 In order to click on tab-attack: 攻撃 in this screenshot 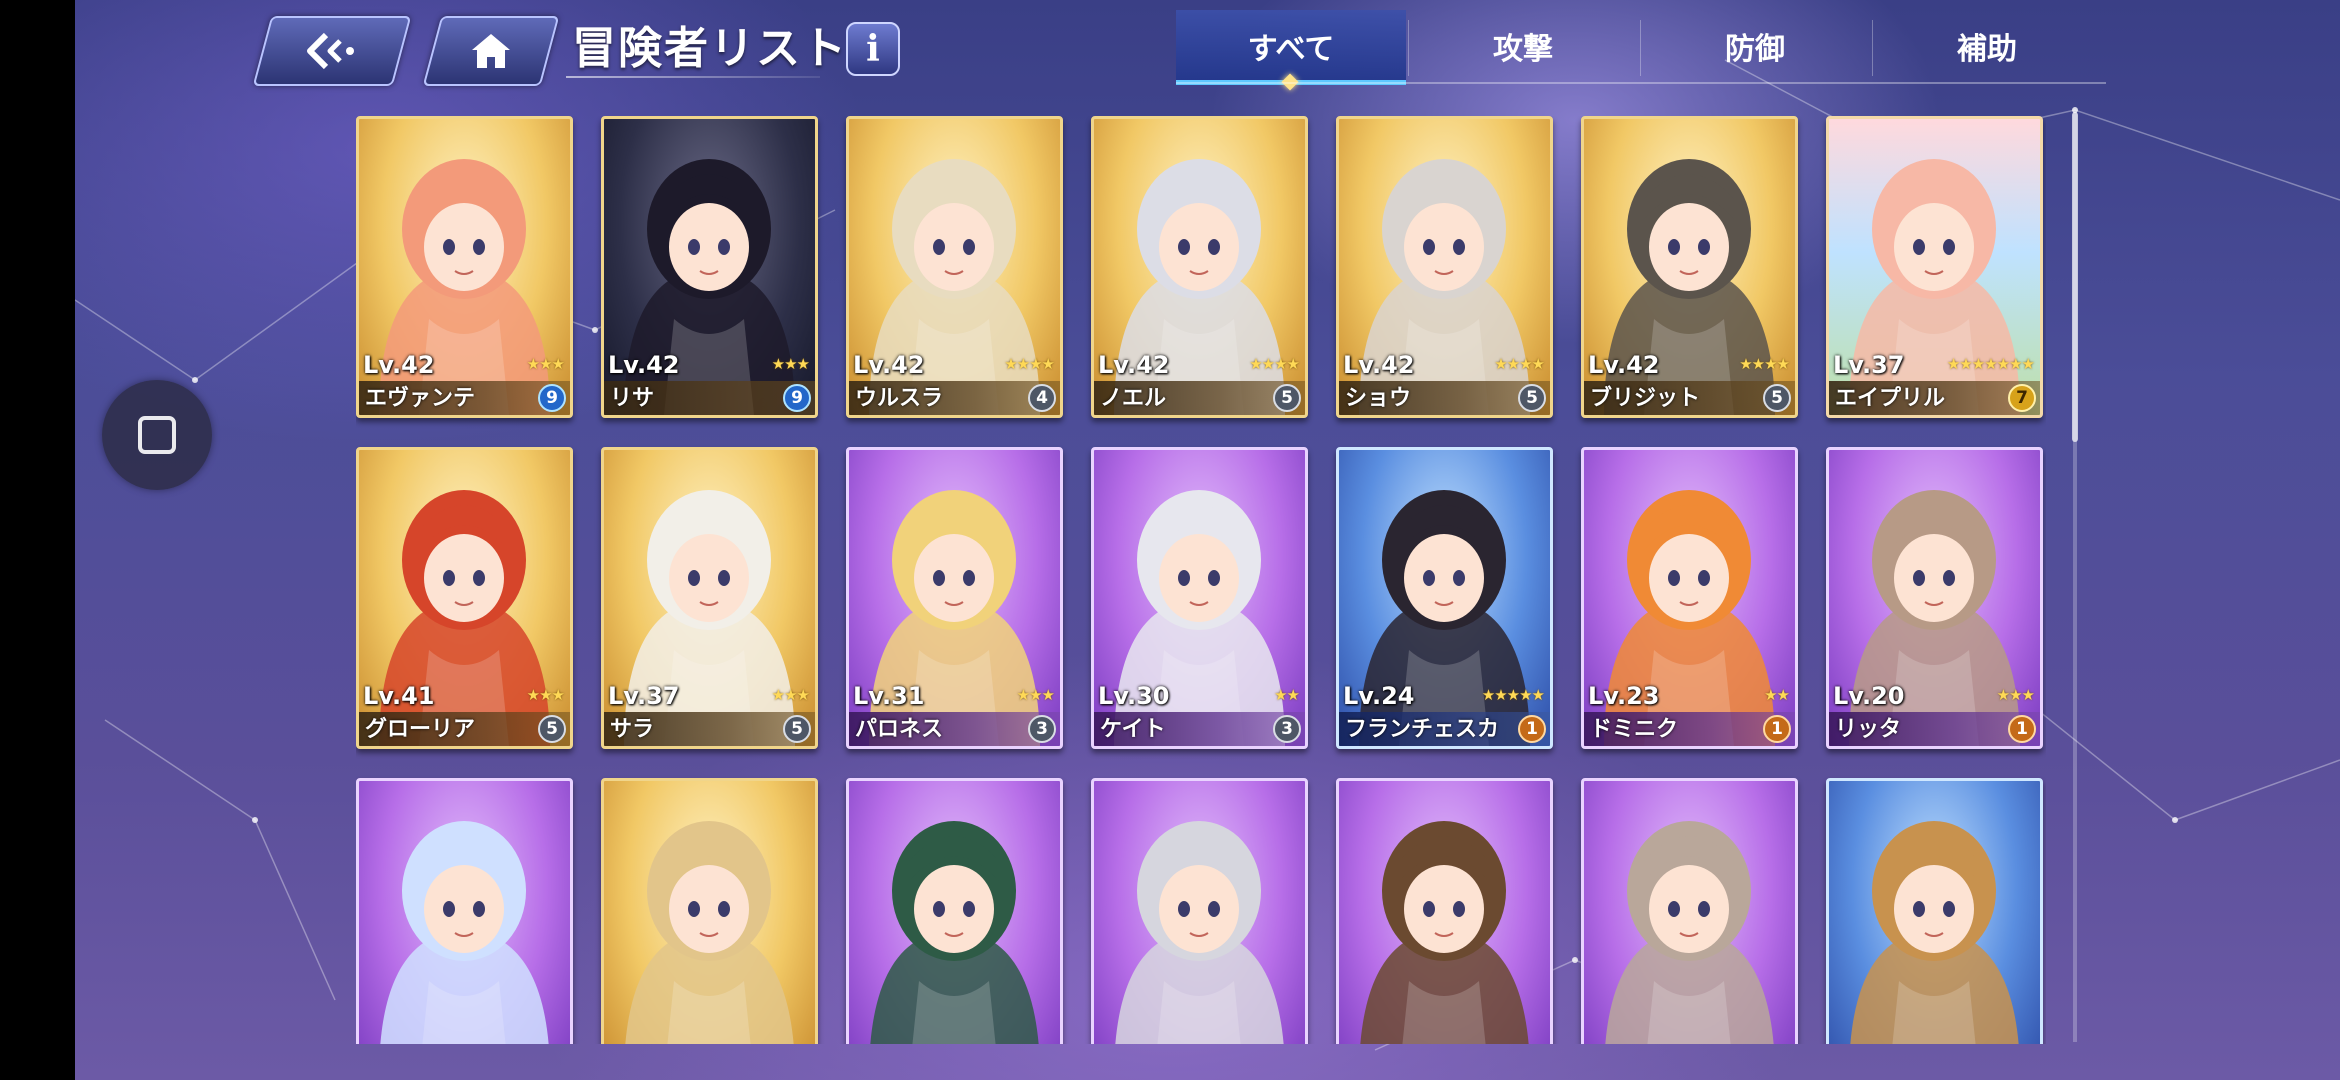, I will do `click(1523, 46)`.